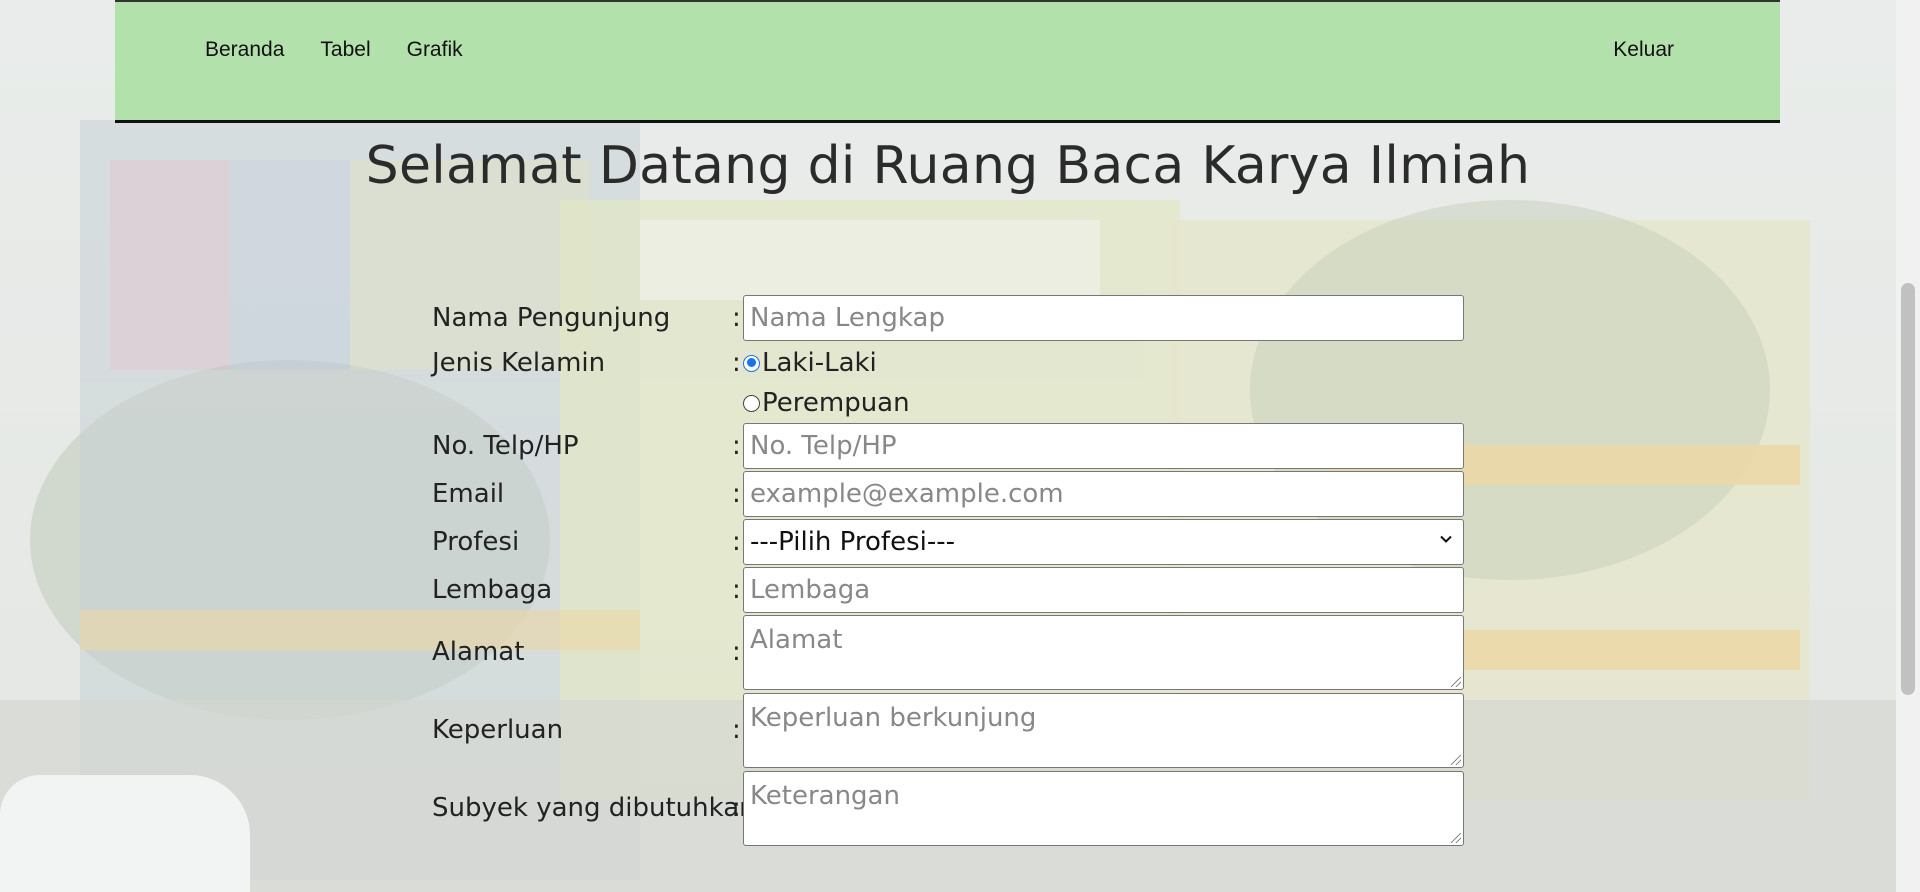 The height and width of the screenshot is (892, 1920). Describe the element at coordinates (1103, 590) in the screenshot. I see `institution-input: Lembaga` at that location.